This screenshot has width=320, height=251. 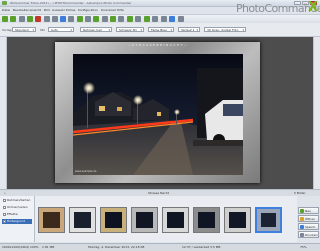 I want to click on category-folders: Ordner/Laden, so click(x=17, y=207).